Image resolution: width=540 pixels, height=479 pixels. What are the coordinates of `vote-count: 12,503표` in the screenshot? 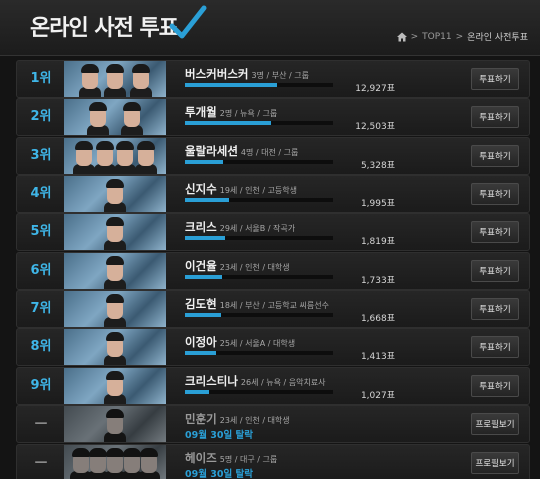 It's located at (375, 127).